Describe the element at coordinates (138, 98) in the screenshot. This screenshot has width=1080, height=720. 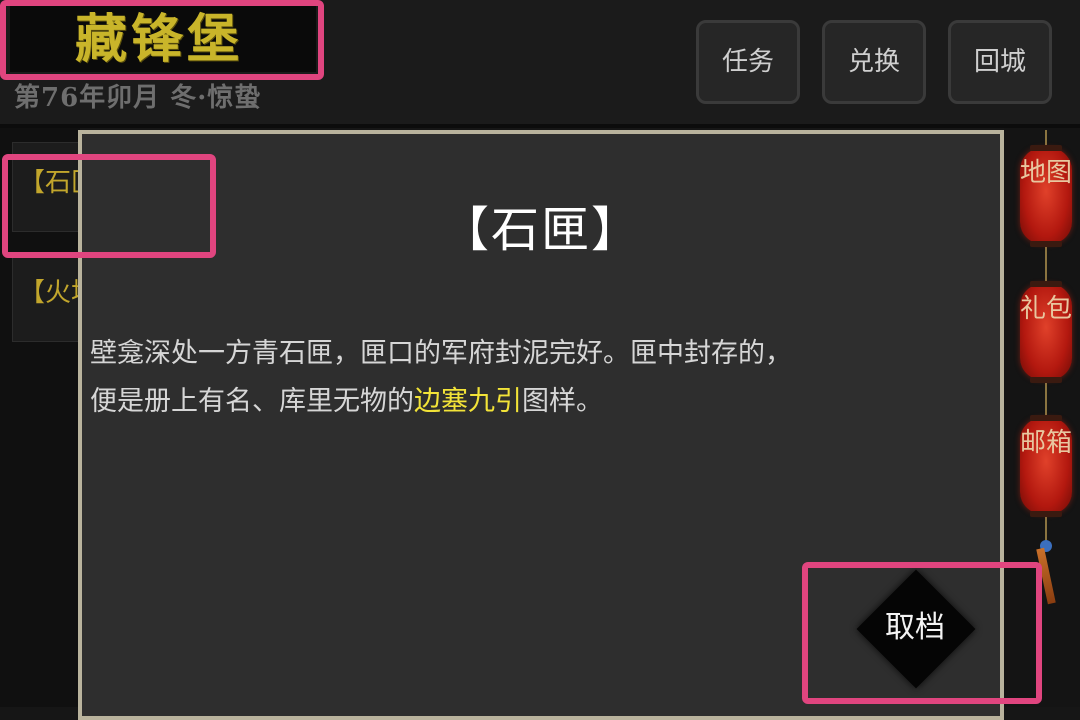
I see `game-date: 第76年卯月 冬·惊蛰` at that location.